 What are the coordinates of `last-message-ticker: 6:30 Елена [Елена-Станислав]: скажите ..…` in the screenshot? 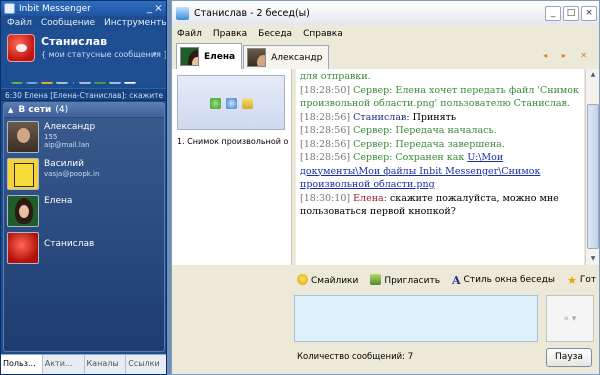 It's located at (83, 94).